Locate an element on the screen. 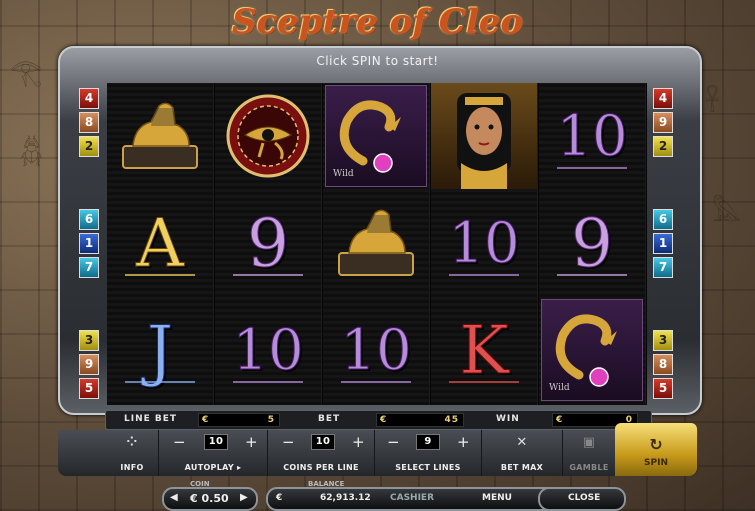 This screenshot has height=511, width=755. bet-label: BET is located at coordinates (329, 419).